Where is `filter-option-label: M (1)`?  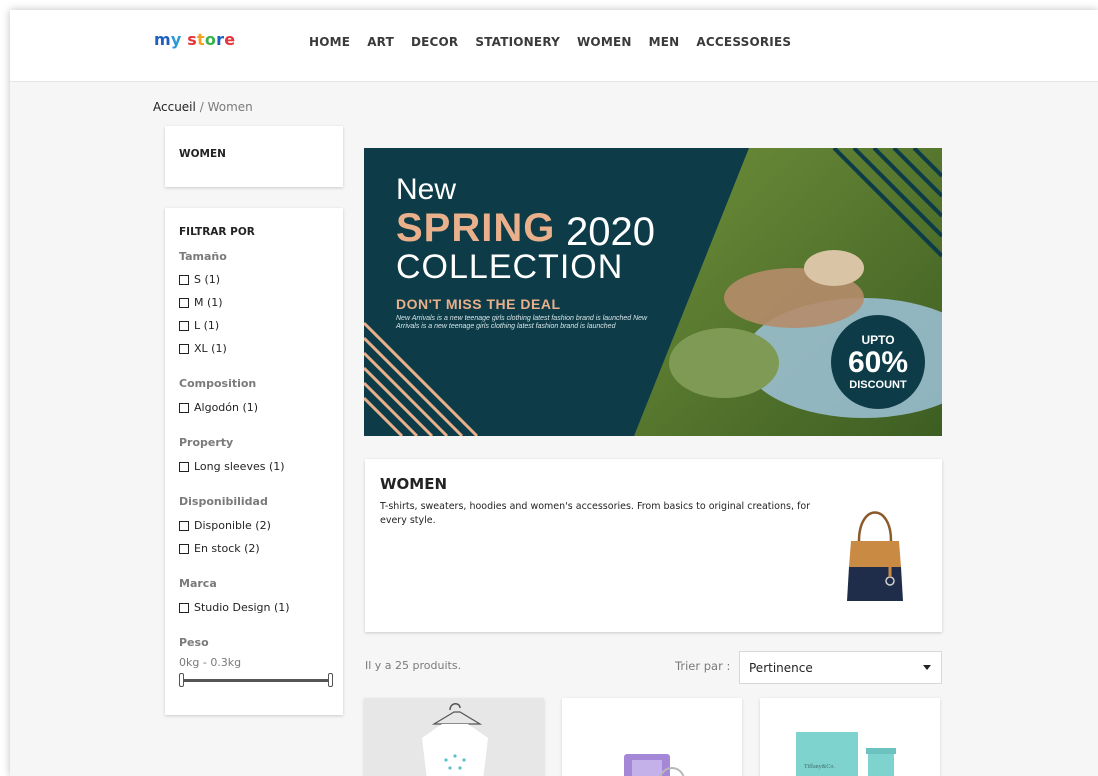
filter-option-label: M (1) is located at coordinates (208, 302).